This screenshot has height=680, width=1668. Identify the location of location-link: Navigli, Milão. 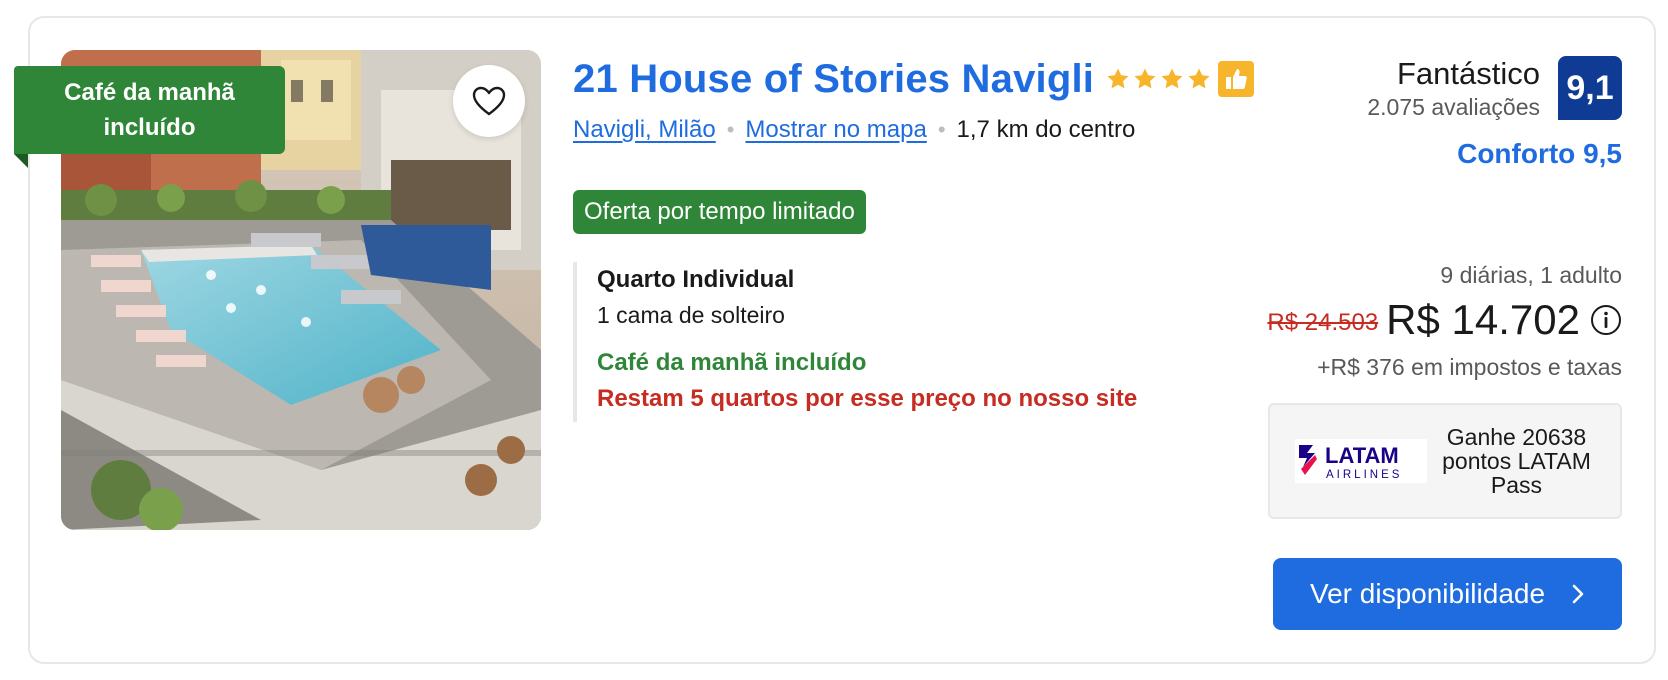
(644, 130).